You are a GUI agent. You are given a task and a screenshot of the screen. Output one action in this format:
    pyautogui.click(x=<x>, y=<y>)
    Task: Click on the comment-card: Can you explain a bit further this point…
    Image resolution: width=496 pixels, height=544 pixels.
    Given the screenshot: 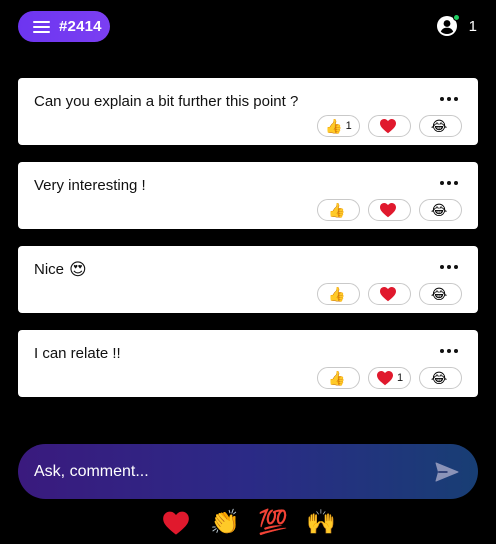 What is the action you would take?
    pyautogui.click(x=248, y=111)
    